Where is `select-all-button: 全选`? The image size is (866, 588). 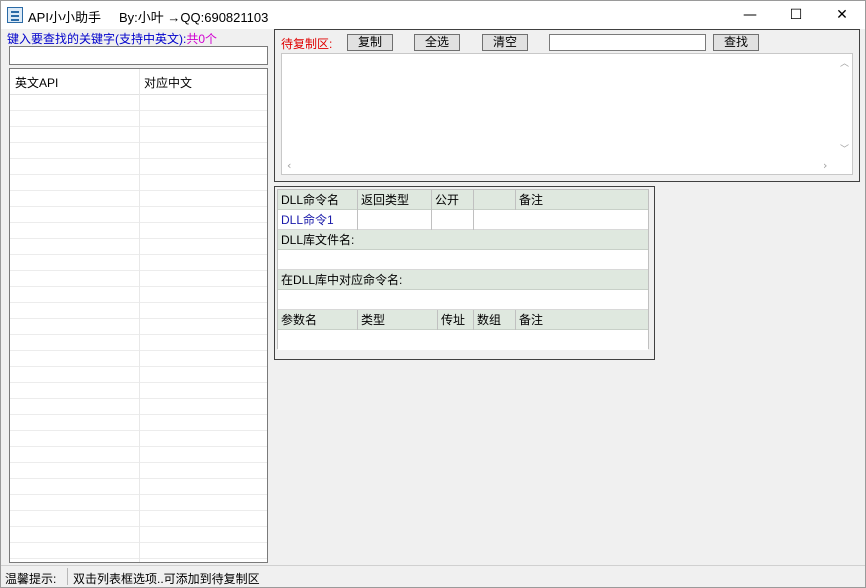 select-all-button: 全选 is located at coordinates (437, 42).